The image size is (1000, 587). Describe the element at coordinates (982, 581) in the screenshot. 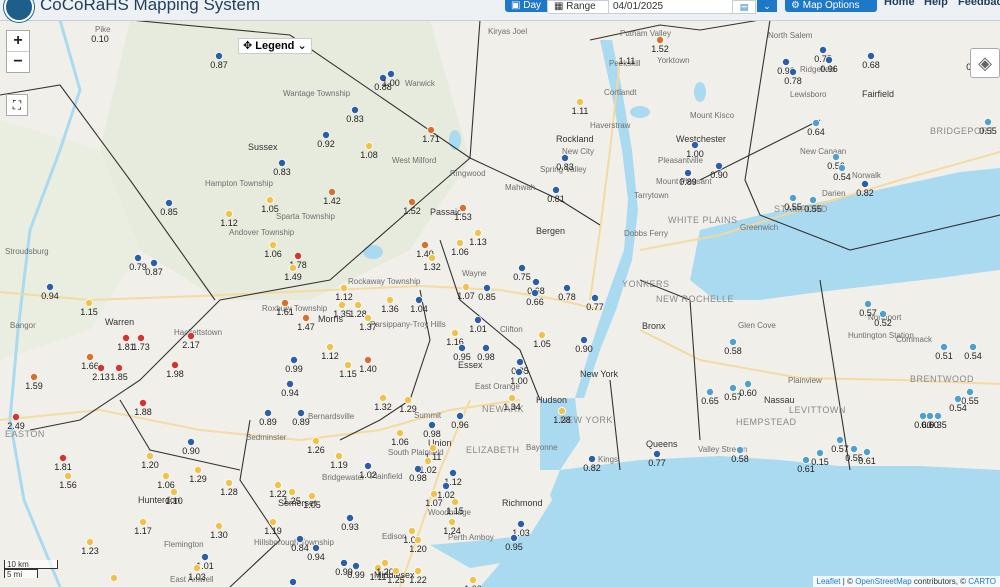

I see `carto-link: CARTO` at that location.